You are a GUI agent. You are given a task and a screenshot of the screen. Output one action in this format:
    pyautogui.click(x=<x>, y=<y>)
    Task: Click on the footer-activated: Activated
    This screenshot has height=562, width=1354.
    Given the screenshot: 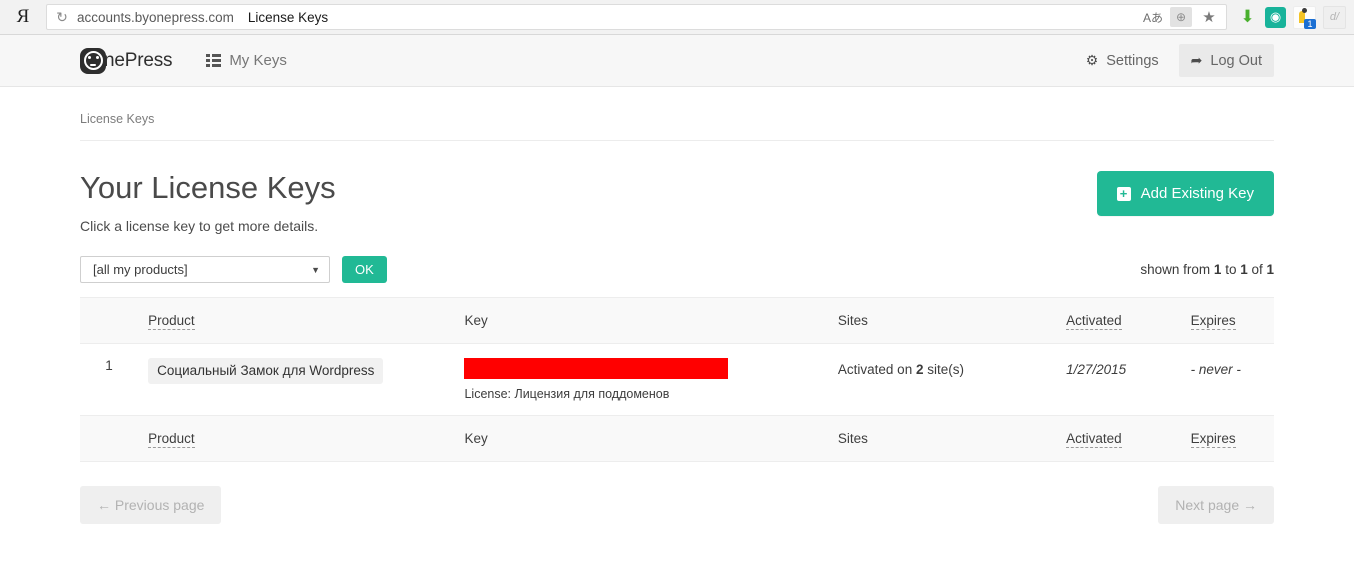 What is the action you would take?
    pyautogui.click(x=1118, y=438)
    